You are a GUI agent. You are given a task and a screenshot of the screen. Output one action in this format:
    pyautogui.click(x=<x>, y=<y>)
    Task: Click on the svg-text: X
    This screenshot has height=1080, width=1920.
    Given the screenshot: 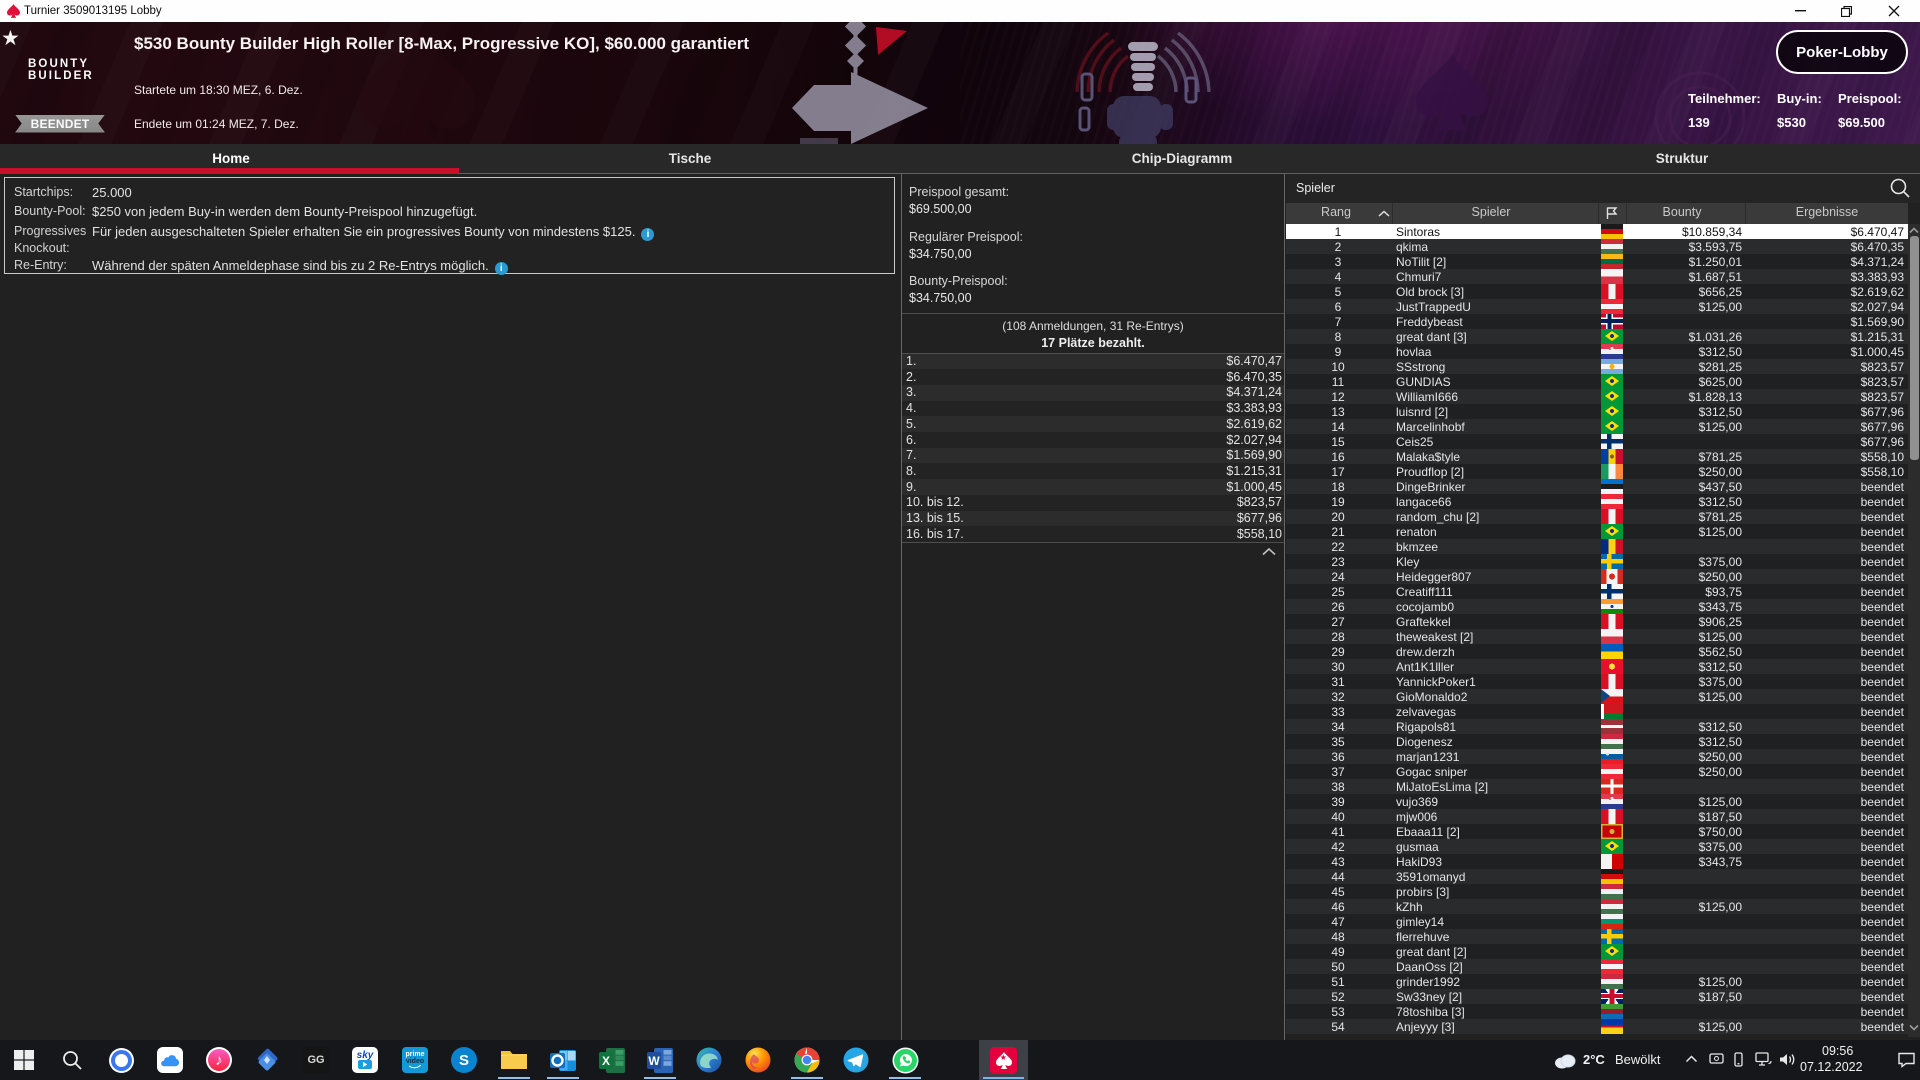 What is the action you would take?
    pyautogui.click(x=606, y=1061)
    